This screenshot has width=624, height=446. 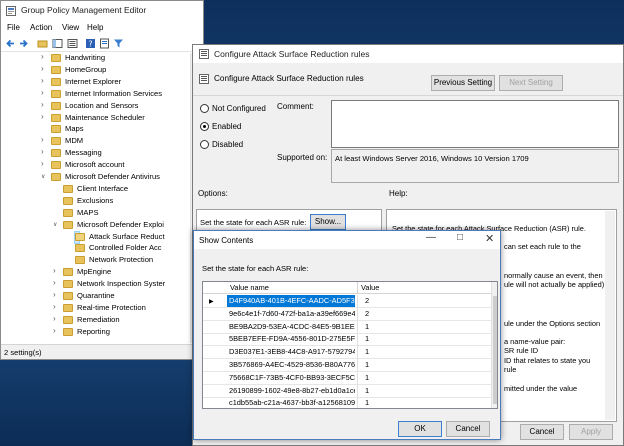 What do you see at coordinates (42, 43) in the screenshot?
I see `up-folder-icon` at bounding box center [42, 43].